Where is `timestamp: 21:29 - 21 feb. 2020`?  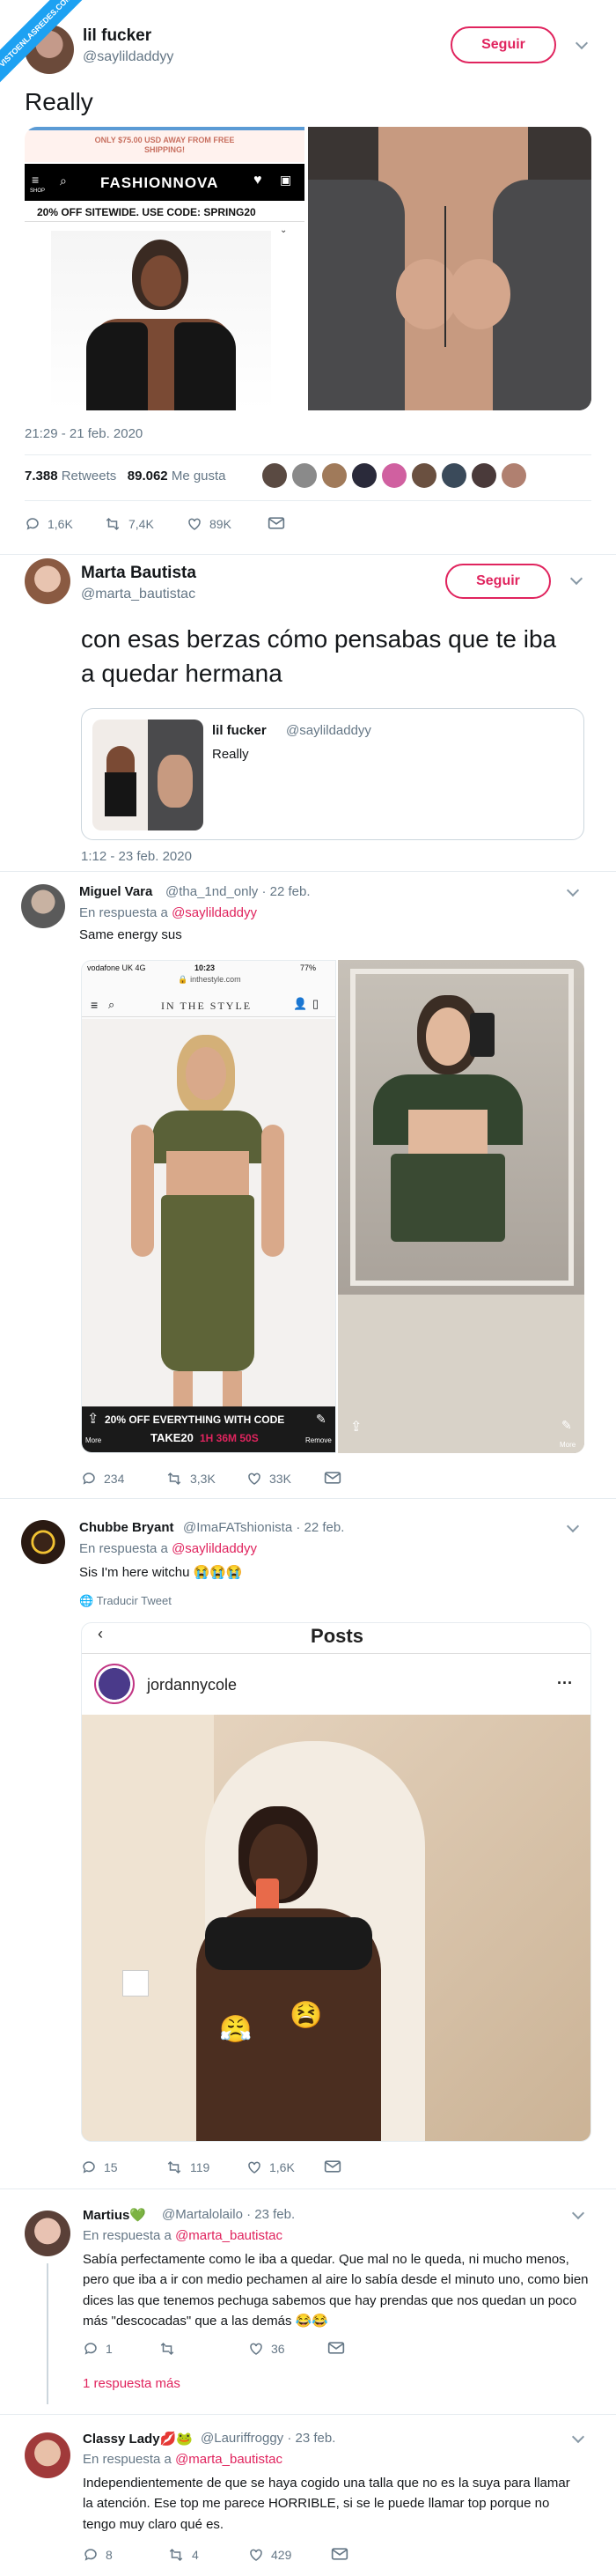
timestamp: 21:29 - 21 feb. 2020 is located at coordinates (84, 433).